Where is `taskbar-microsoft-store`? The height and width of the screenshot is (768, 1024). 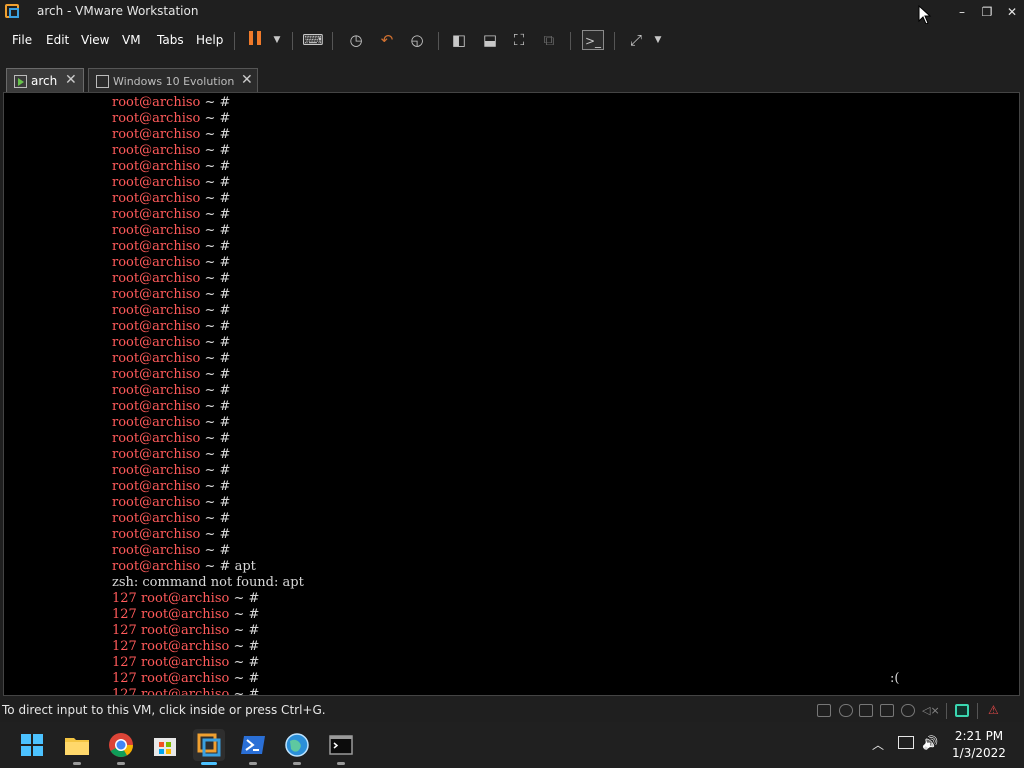 taskbar-microsoft-store is located at coordinates (165, 745).